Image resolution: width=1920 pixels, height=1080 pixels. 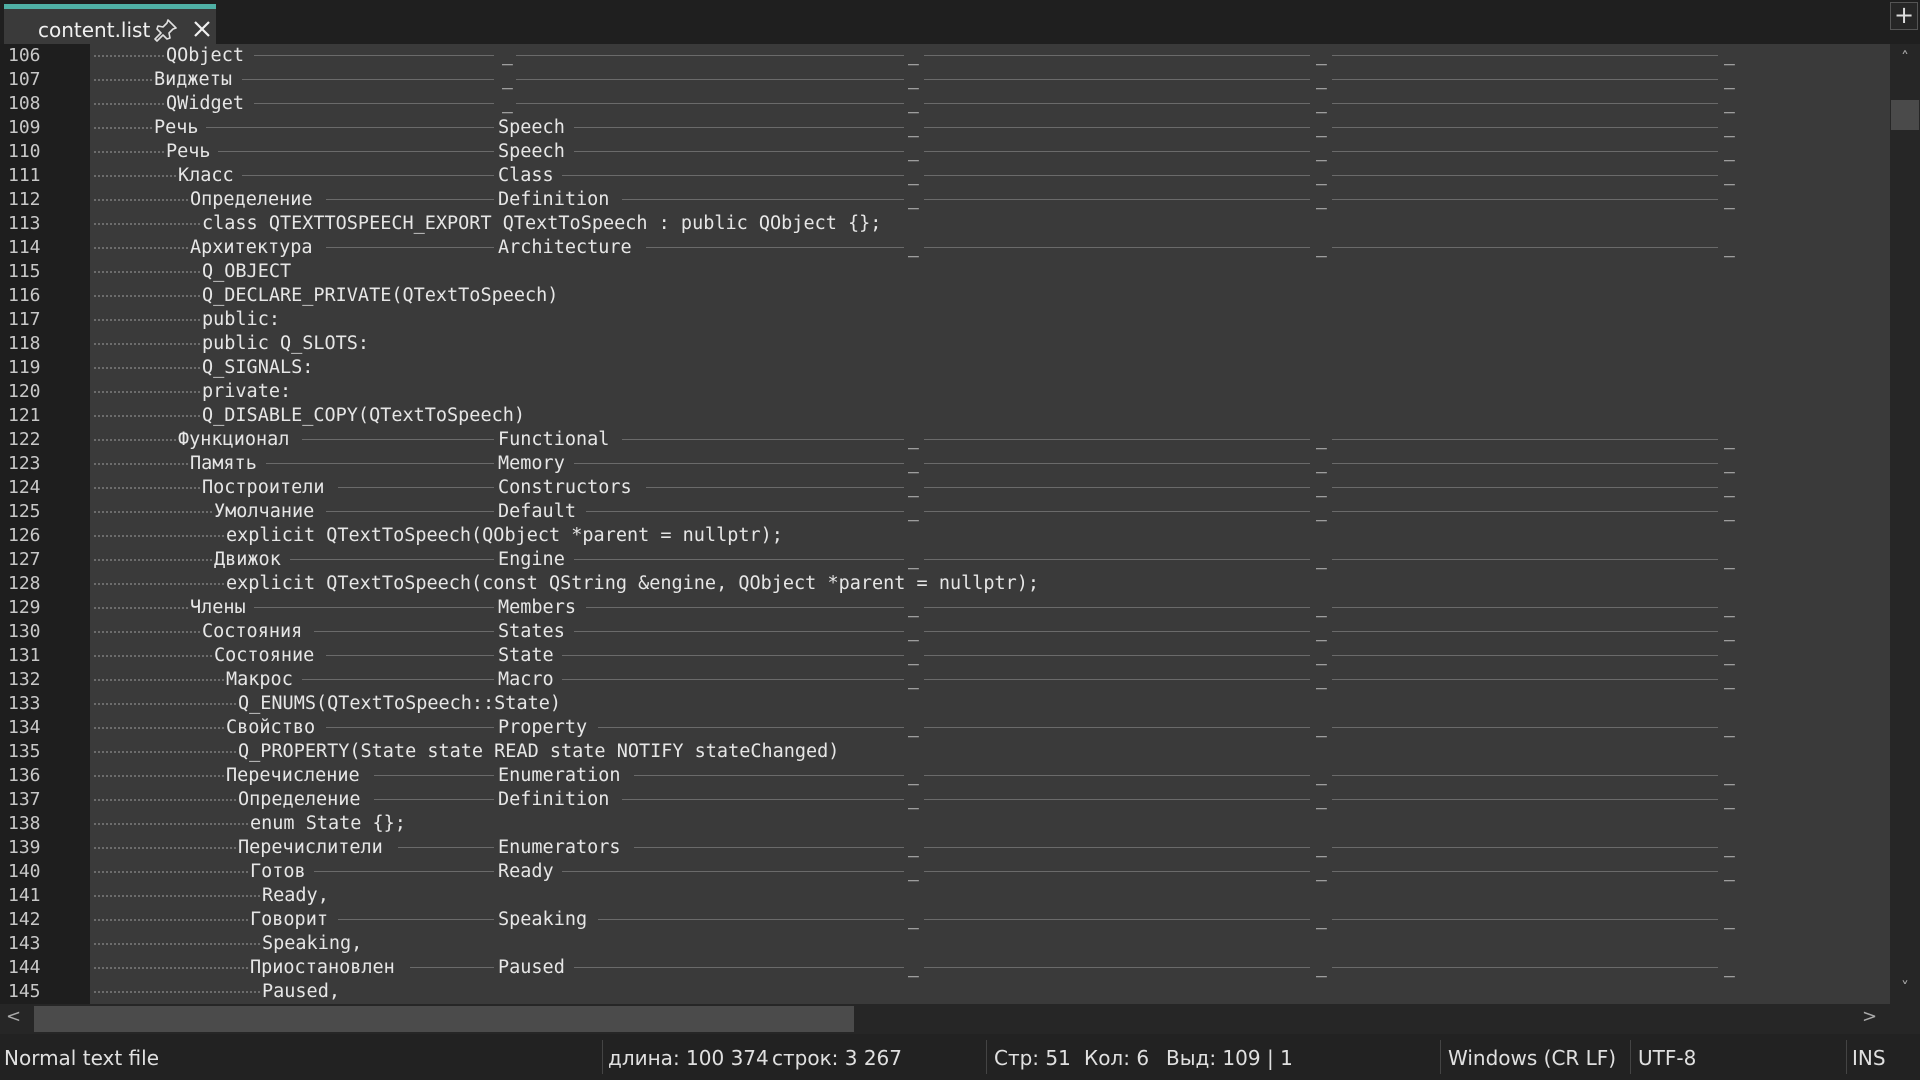 What do you see at coordinates (945, 560) in the screenshot?
I see `editor-line: 127 Движок Engine _ _ _` at bounding box center [945, 560].